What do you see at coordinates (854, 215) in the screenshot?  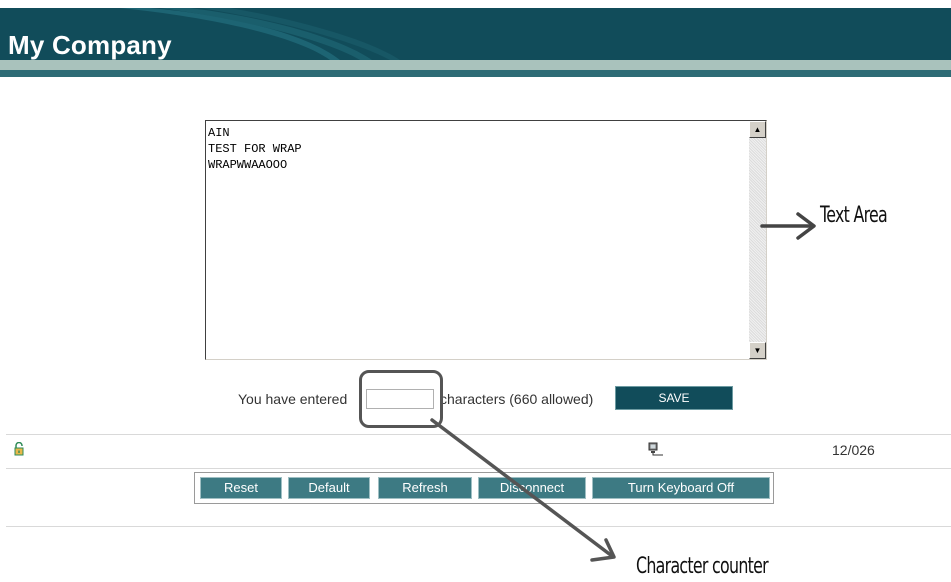 I see `text-area-annotation: Text Area` at bounding box center [854, 215].